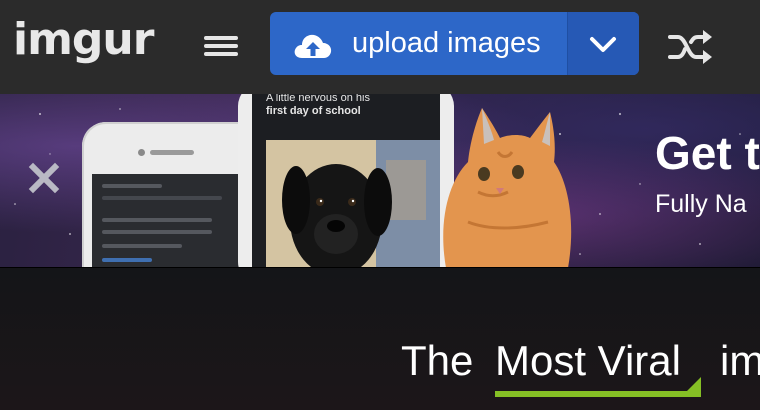 The image size is (760, 410). Describe the element at coordinates (44, 178) in the screenshot. I see `close-banner-icon` at that location.